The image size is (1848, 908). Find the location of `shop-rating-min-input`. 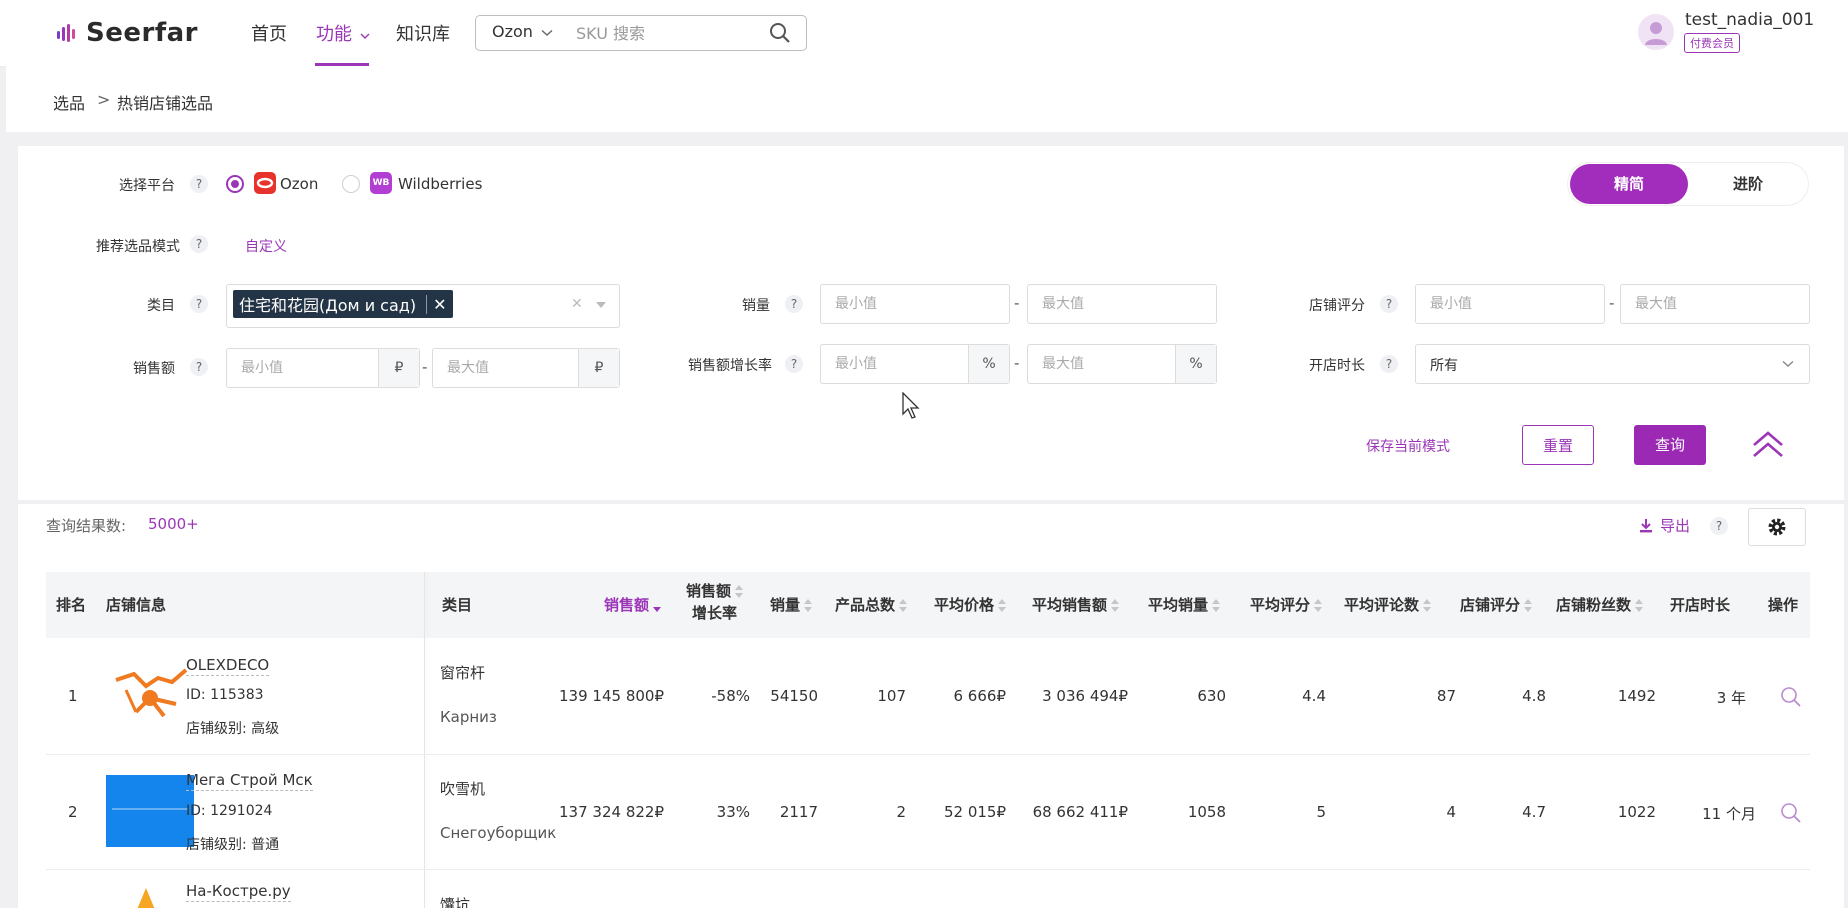

shop-rating-min-input is located at coordinates (1510, 304).